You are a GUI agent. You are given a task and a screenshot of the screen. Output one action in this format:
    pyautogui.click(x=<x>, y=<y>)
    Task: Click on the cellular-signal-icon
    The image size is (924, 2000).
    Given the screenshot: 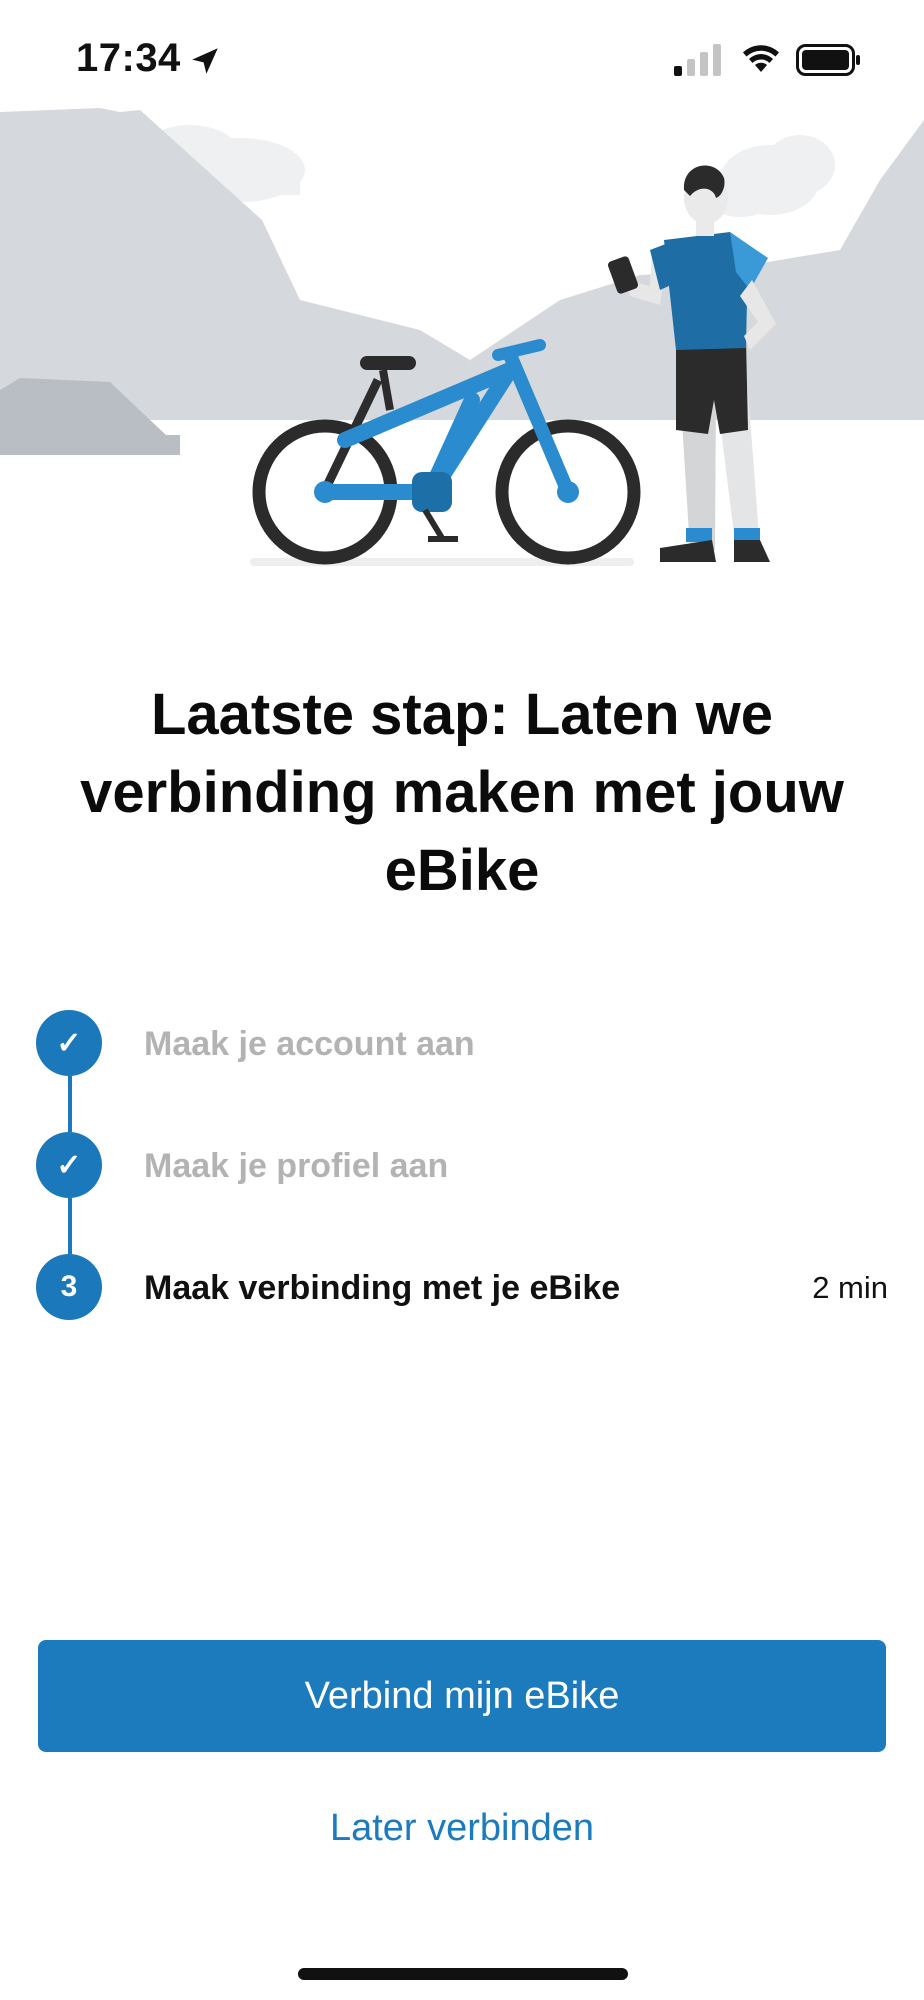 What is the action you would take?
    pyautogui.click(x=697, y=60)
    